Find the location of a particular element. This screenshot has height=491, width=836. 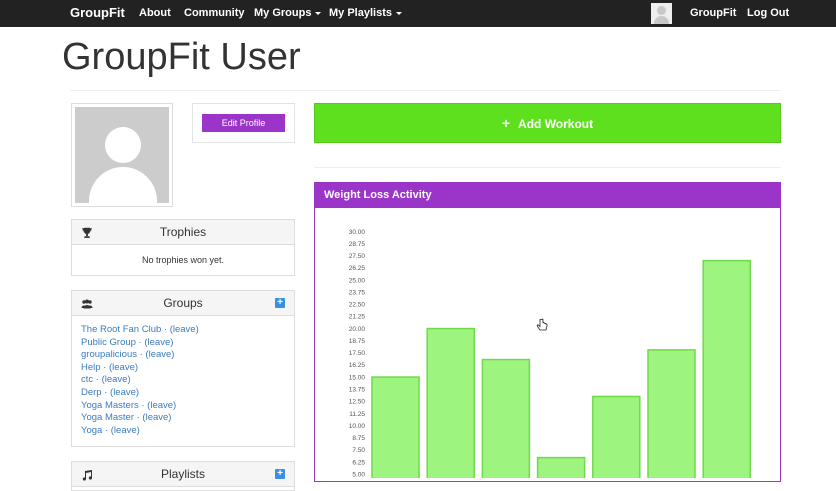

y-tick-label: 12.50 is located at coordinates (357, 402).